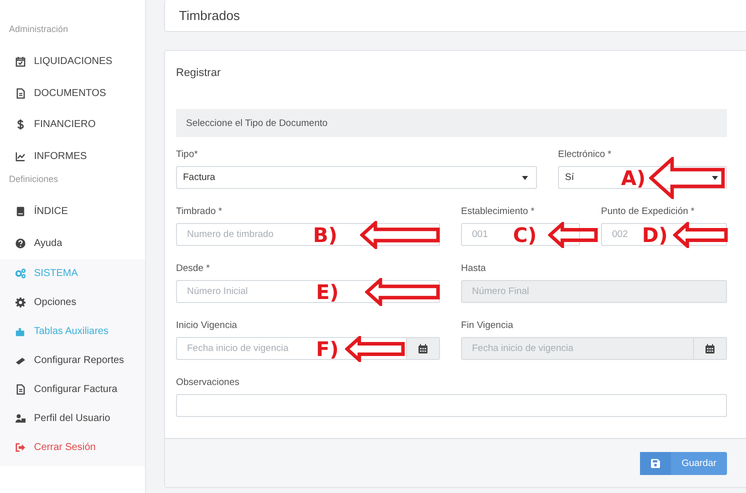 The height and width of the screenshot is (493, 746). Describe the element at coordinates (76, 389) in the screenshot. I see `sidebar-item: Configurar Factura` at that location.